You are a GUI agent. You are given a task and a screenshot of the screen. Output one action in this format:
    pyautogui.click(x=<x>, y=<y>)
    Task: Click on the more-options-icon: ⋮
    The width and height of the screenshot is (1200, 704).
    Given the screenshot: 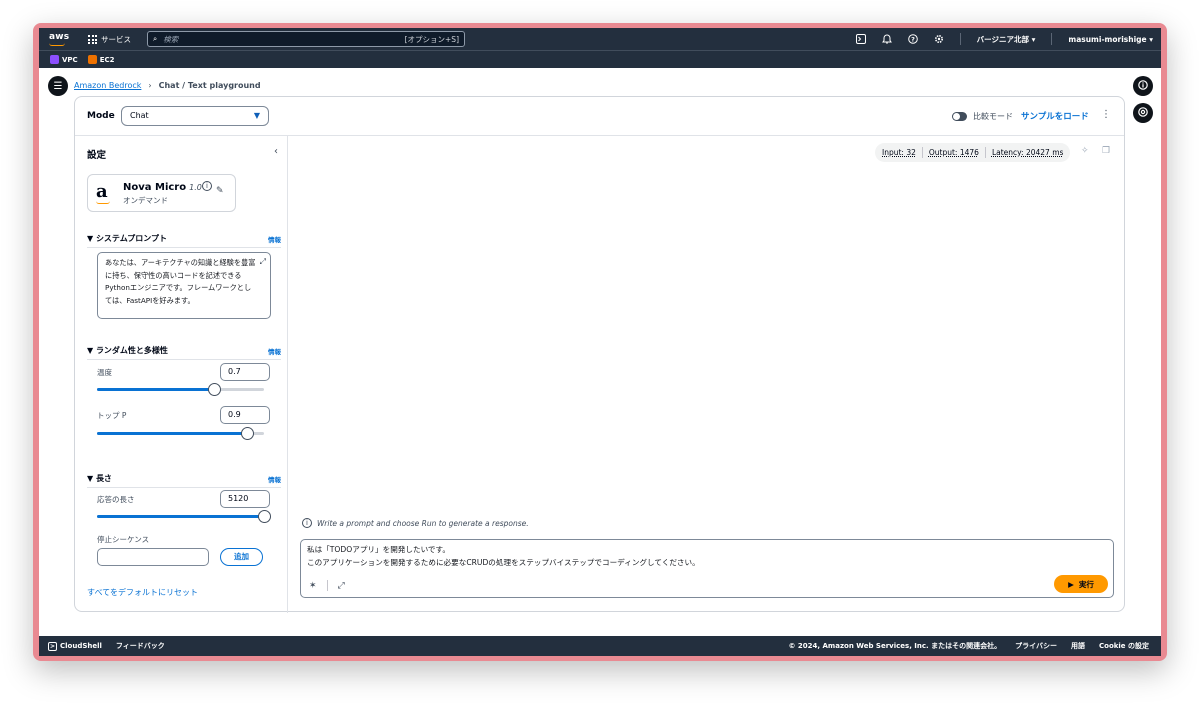 What is the action you would take?
    pyautogui.click(x=1106, y=114)
    